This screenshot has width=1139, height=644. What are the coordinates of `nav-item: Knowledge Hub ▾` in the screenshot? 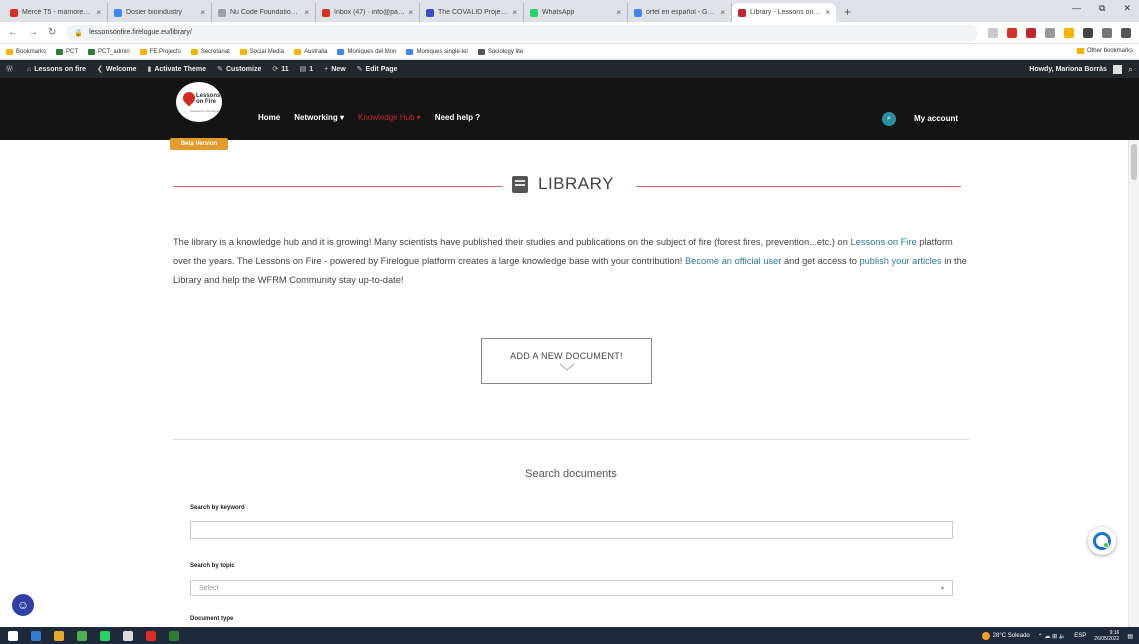 It's located at (389, 117).